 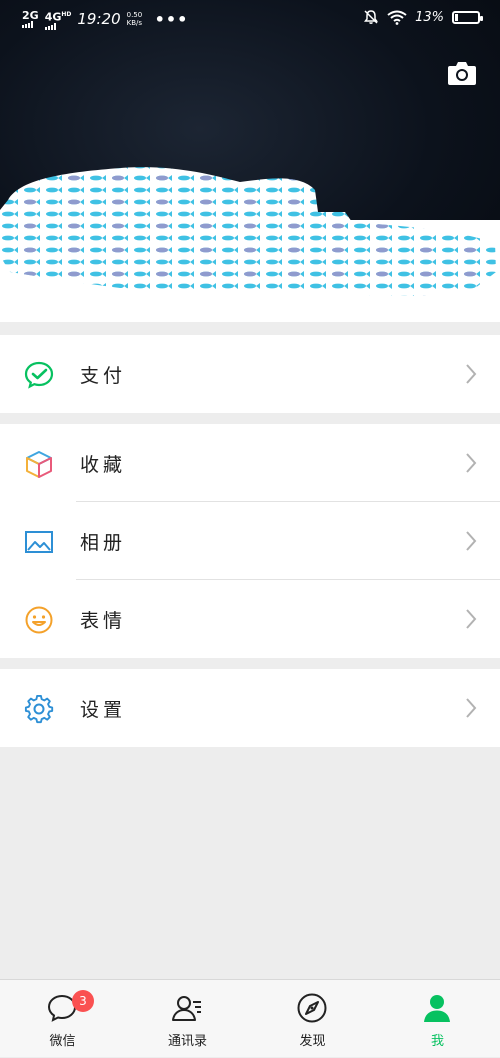 What do you see at coordinates (39, 620) in the screenshot?
I see `smiley-icon` at bounding box center [39, 620].